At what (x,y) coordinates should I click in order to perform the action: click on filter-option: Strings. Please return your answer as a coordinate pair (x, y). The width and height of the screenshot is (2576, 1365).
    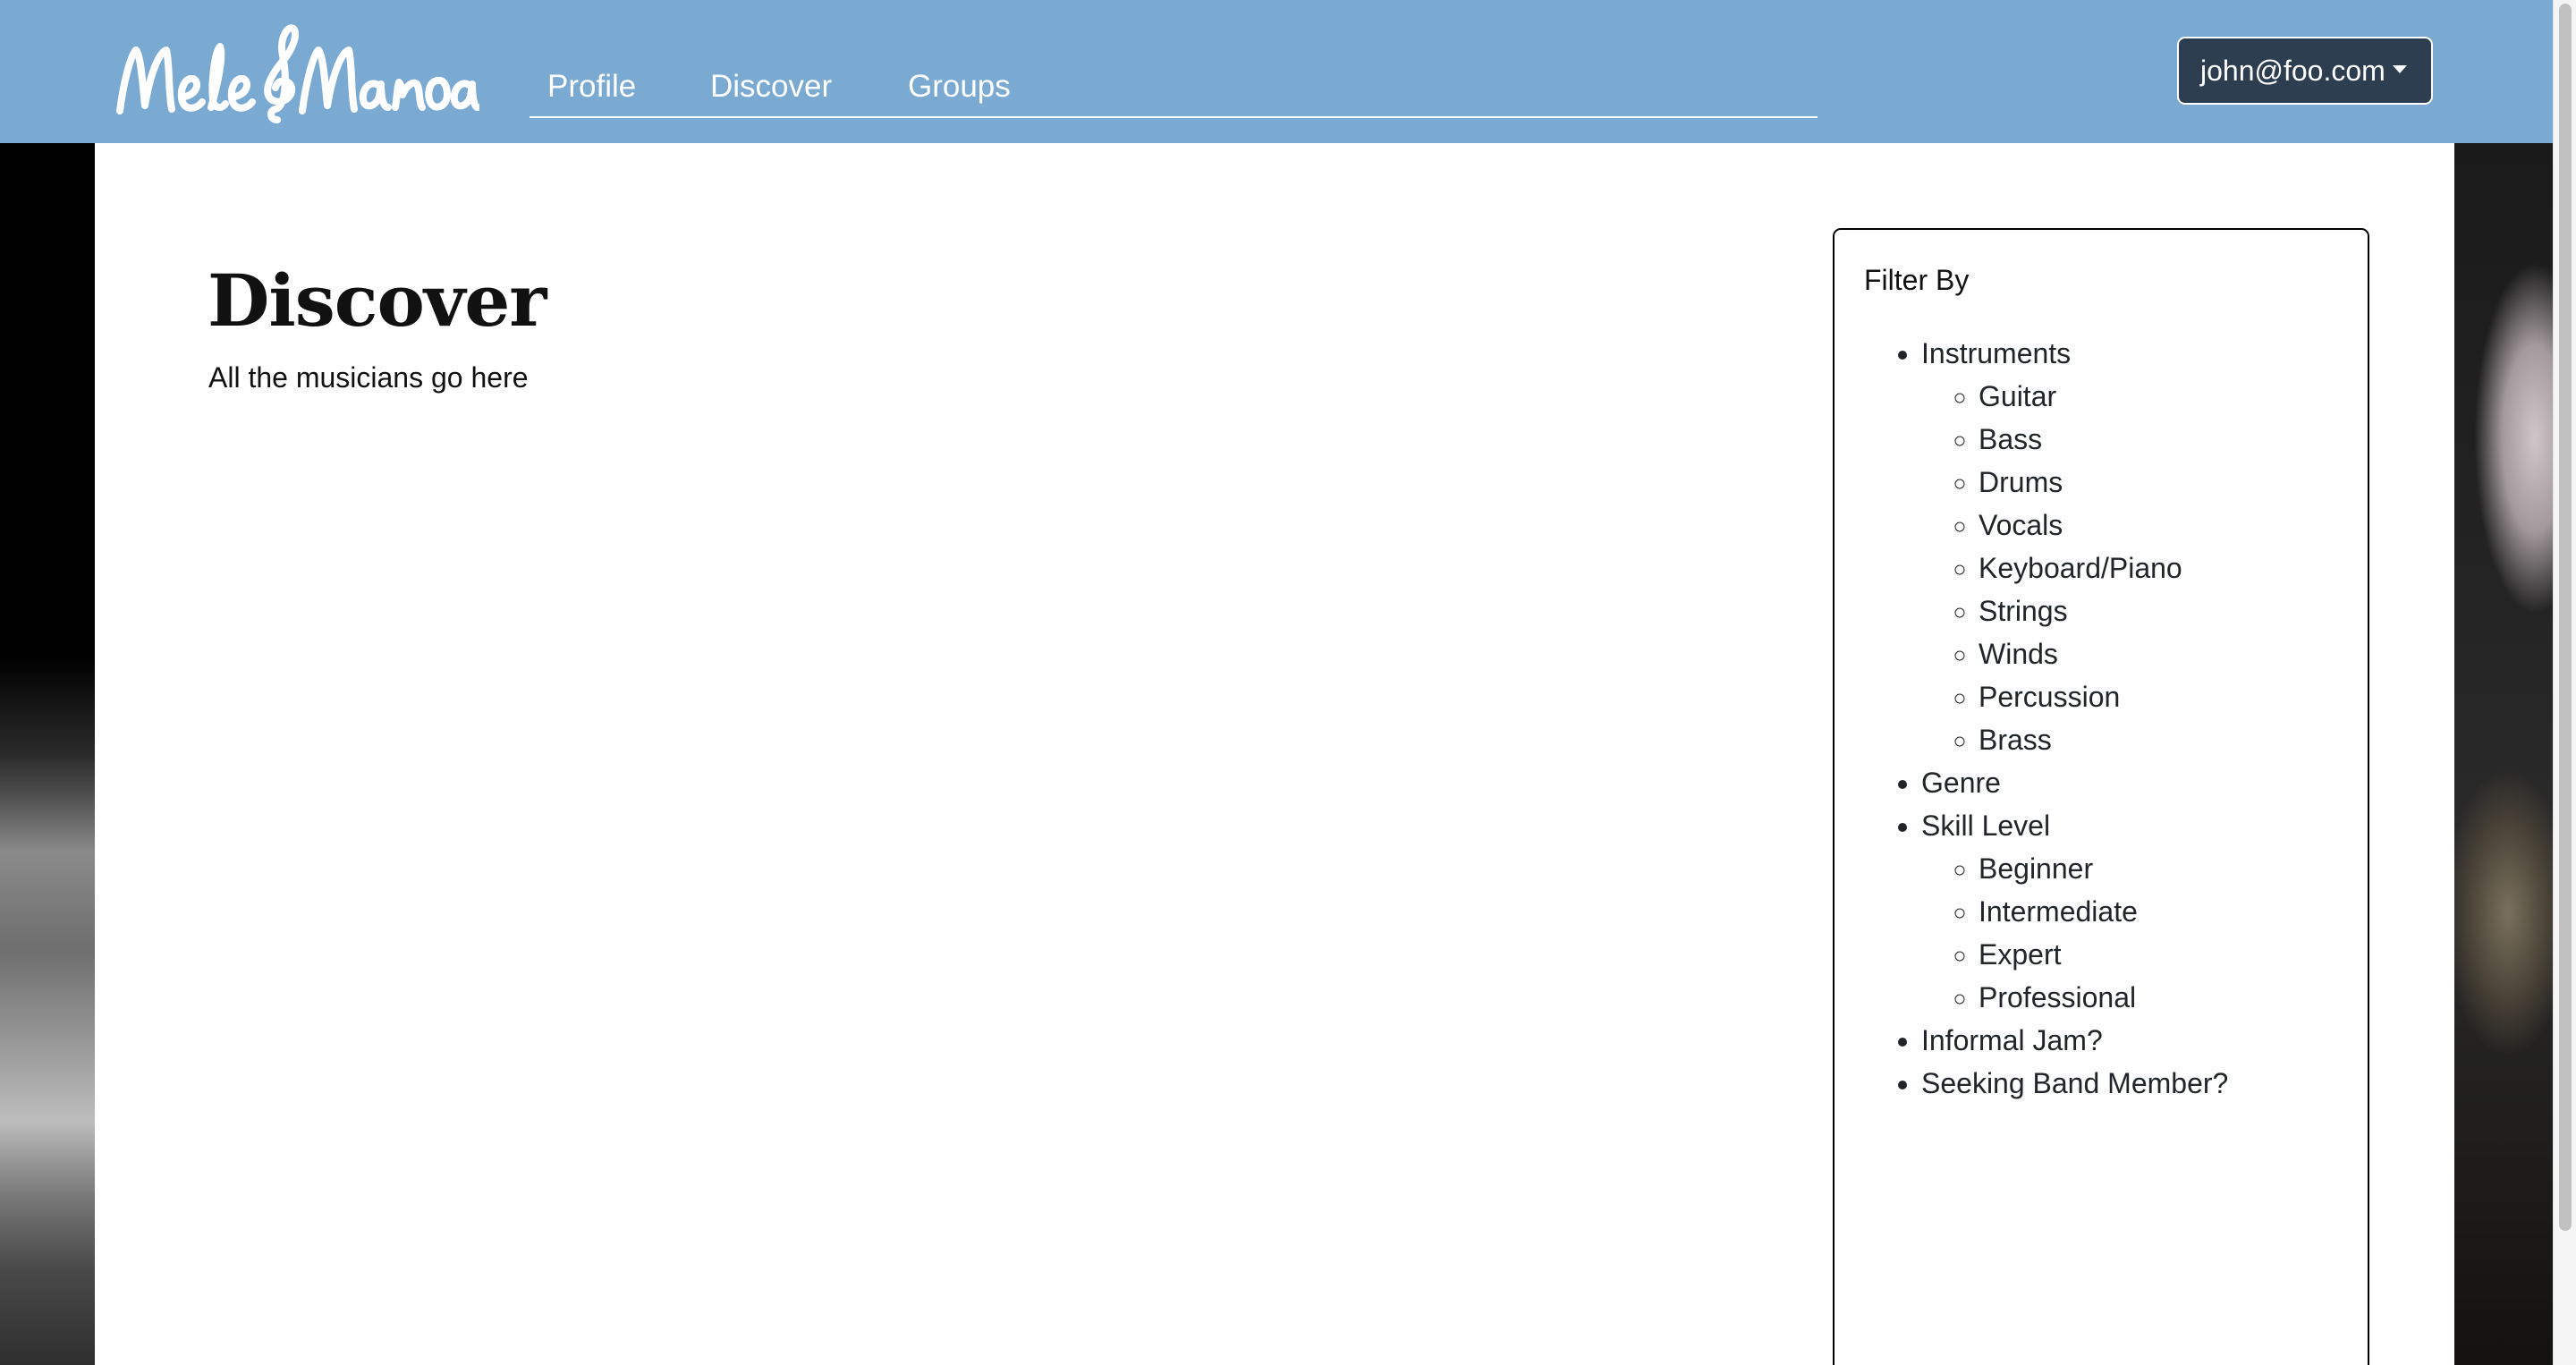
    Looking at the image, I should click on (2103, 610).